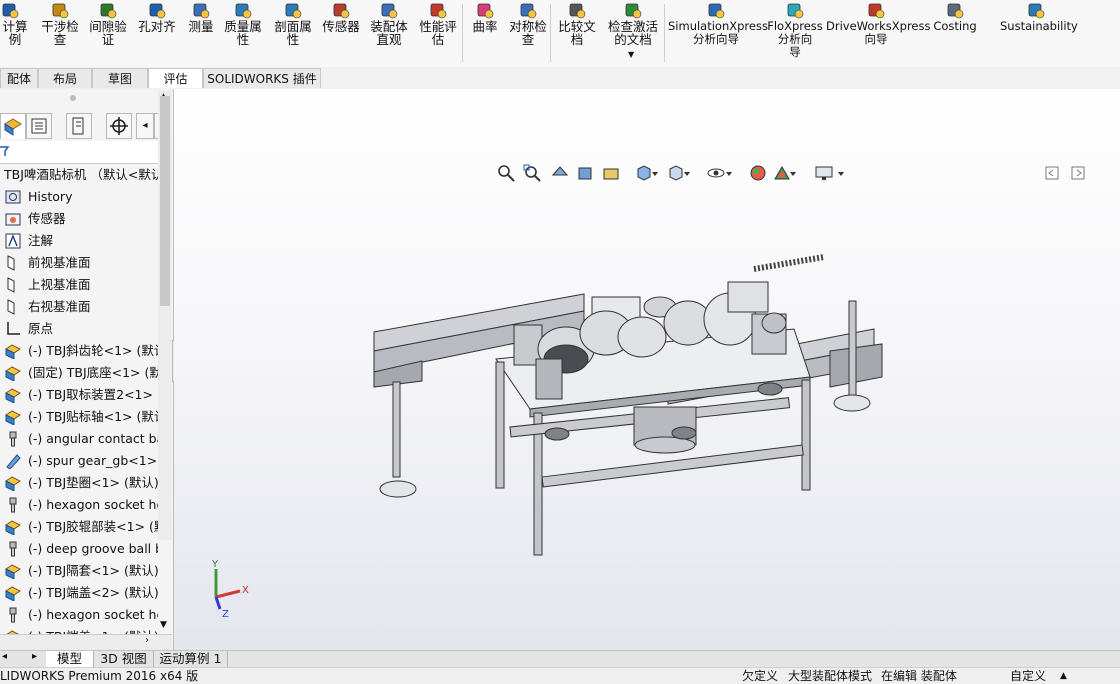 The image size is (1120, 684). I want to click on tree-item: (-) angular contact bal, so click(79, 439).